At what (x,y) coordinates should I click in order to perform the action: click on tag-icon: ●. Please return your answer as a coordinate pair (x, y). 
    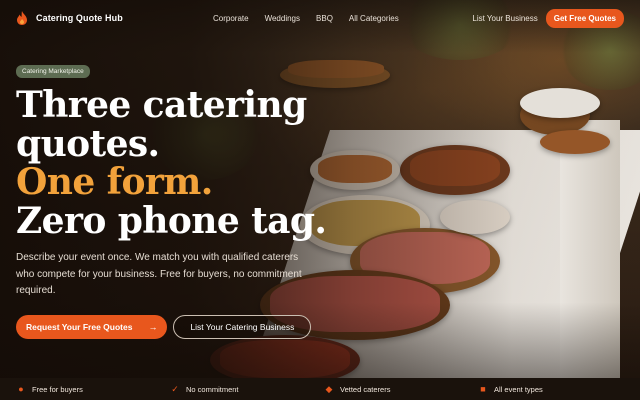
    Looking at the image, I should click on (21, 389).